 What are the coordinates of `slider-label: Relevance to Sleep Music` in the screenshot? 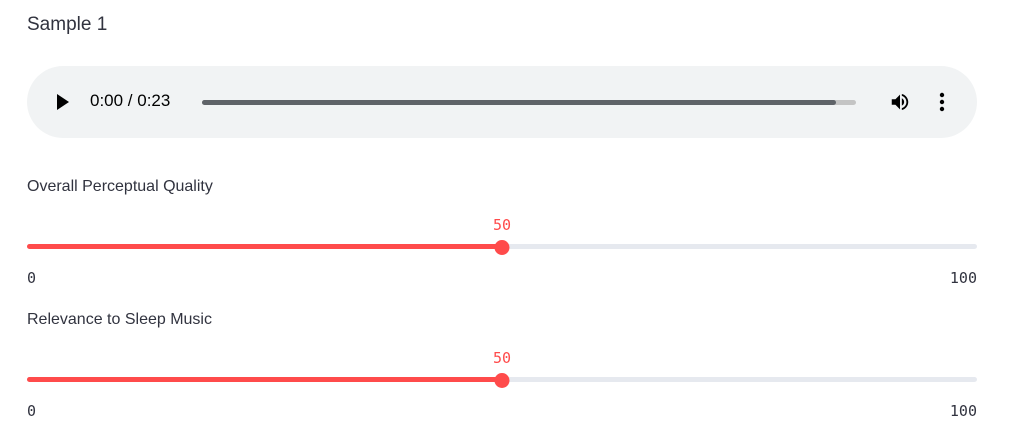 It's located at (119, 319).